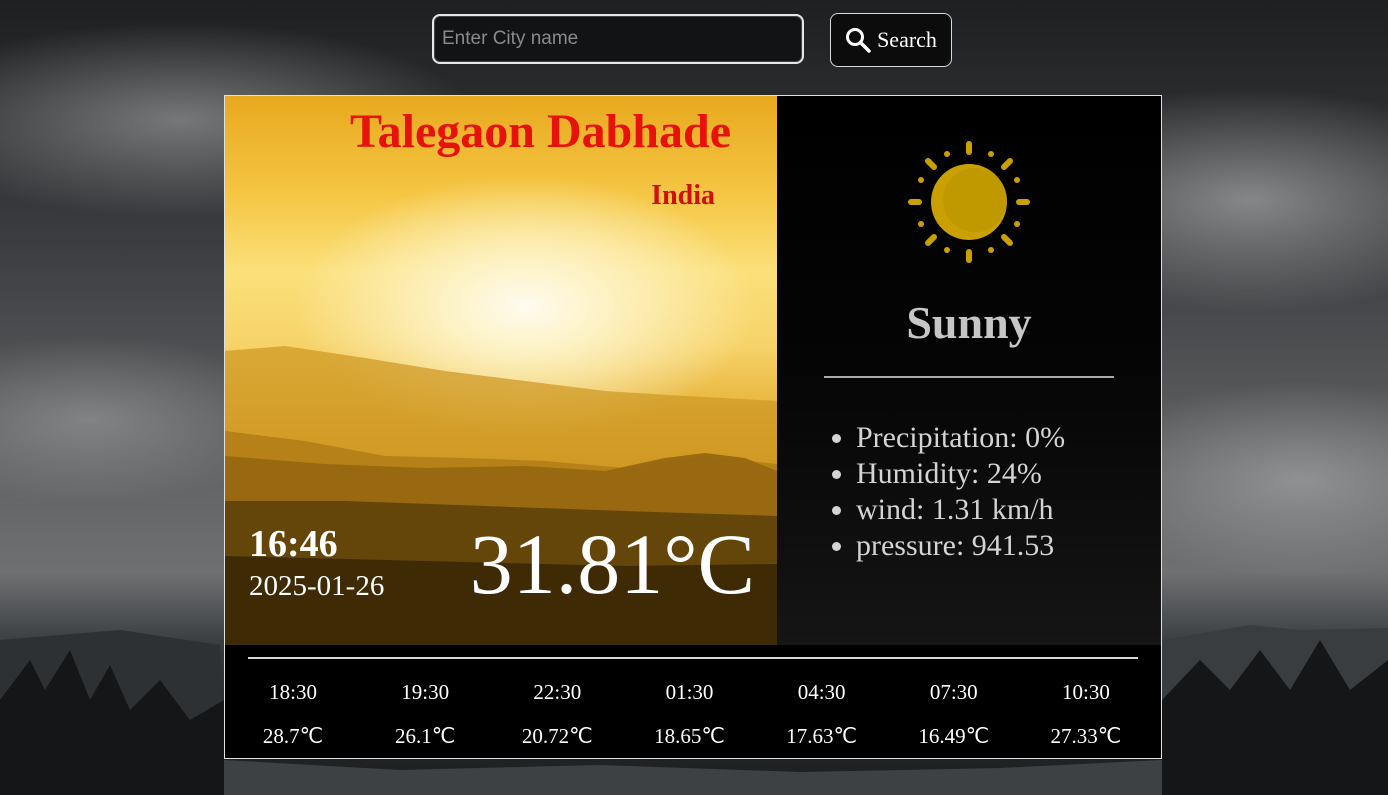 The image size is (1388, 795). What do you see at coordinates (557, 692) in the screenshot?
I see `forecast-time: 22:30` at bounding box center [557, 692].